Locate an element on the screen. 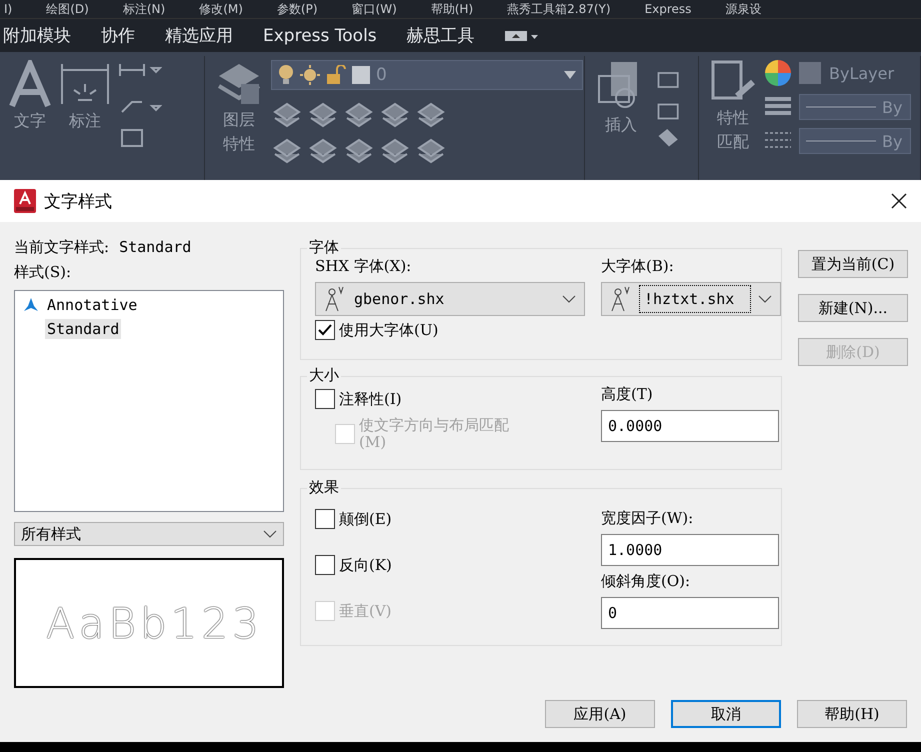 The height and width of the screenshot is (752, 921). text-tool: 文字 is located at coordinates (30, 96).